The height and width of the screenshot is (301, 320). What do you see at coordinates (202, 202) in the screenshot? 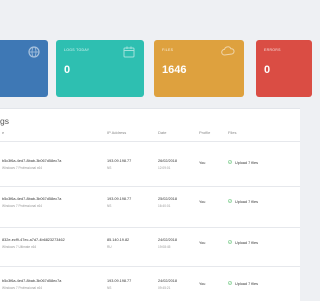
I see `row-2-profile: You` at bounding box center [202, 202].